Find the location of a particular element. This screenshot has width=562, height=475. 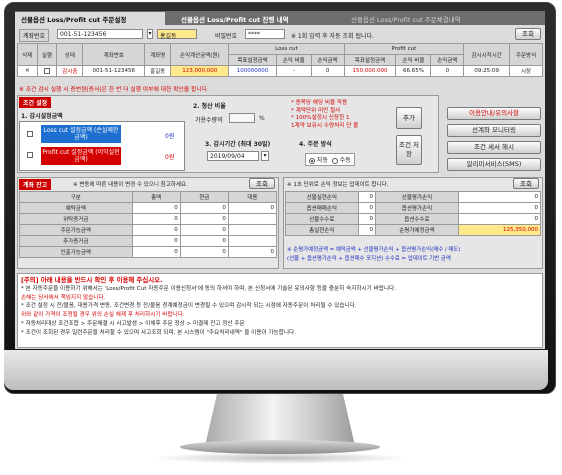

balance-note: ※ 변동에 따른 내용이 변경 수 있으니 참고하세요. is located at coordinates (130, 185).